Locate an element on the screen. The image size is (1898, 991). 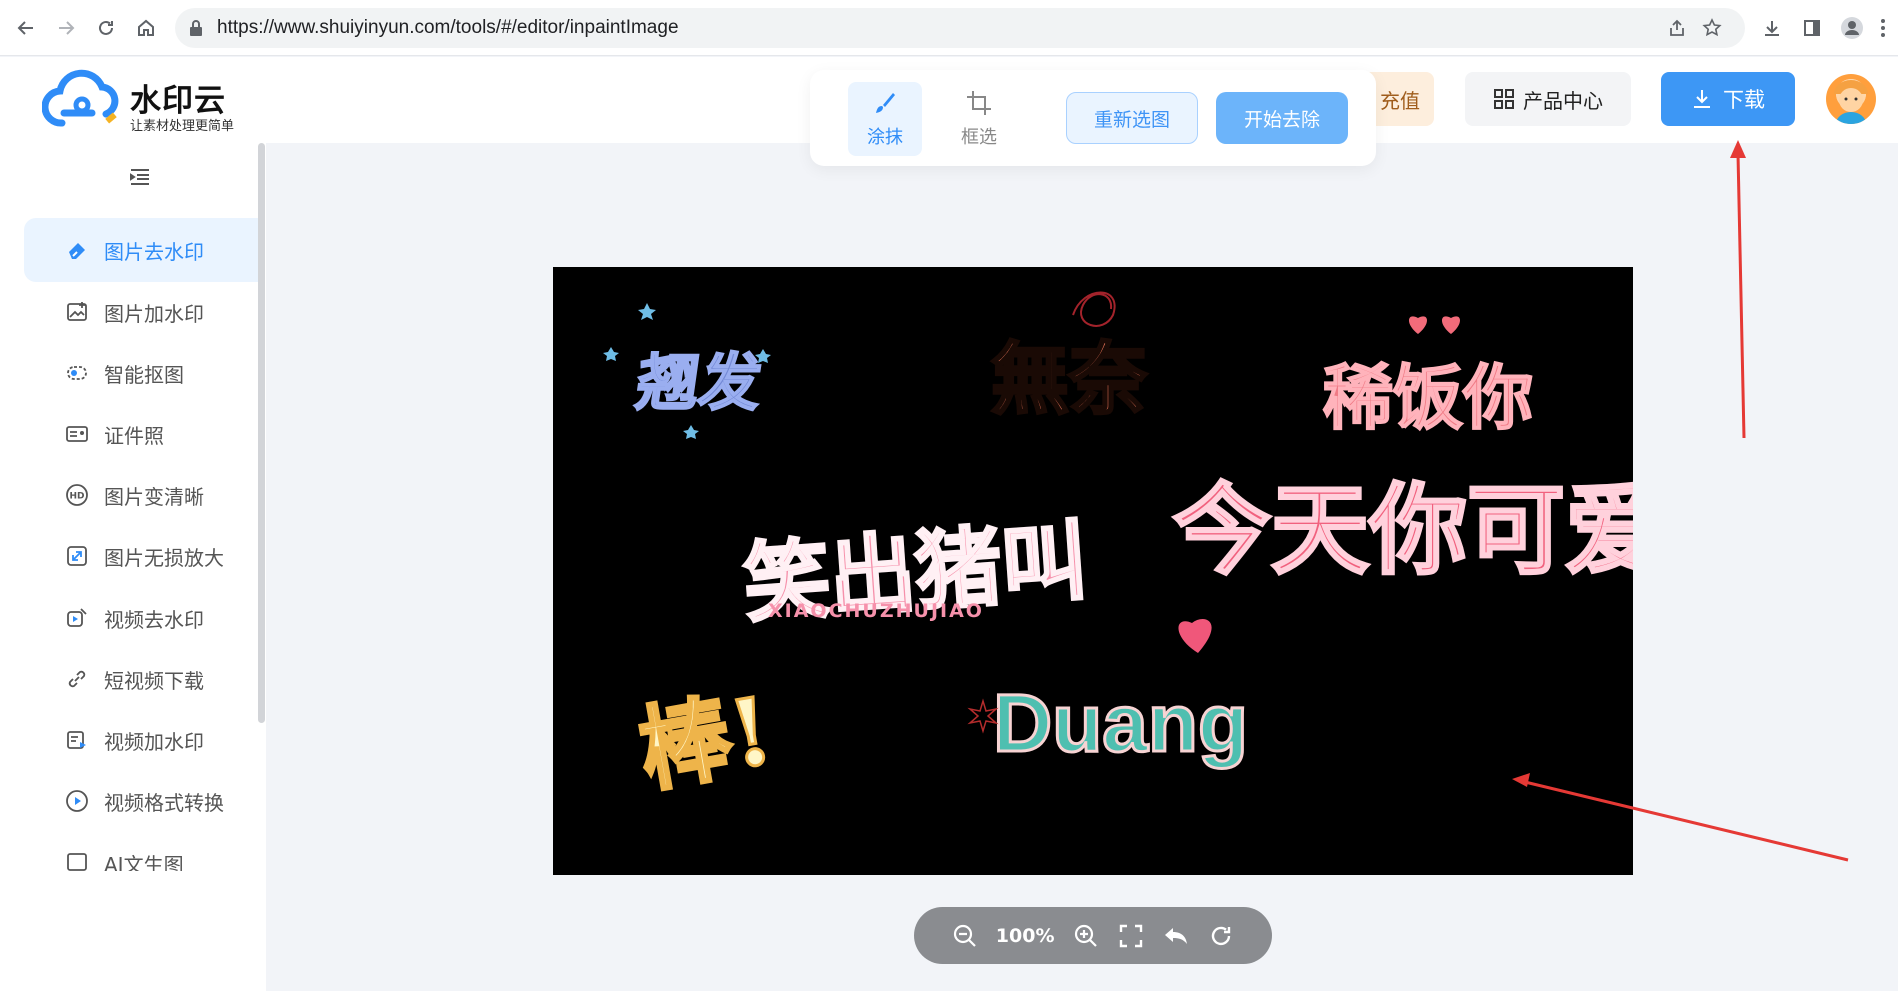
hearts-art is located at coordinates (1434, 325).